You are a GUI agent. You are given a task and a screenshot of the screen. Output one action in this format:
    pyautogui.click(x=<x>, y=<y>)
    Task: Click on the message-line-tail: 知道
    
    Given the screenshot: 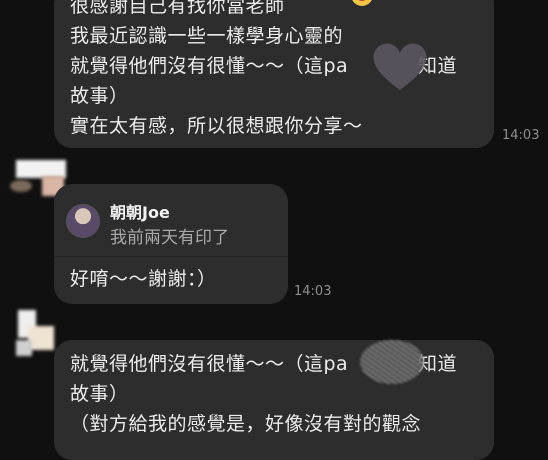 What is the action you would take?
    pyautogui.click(x=438, y=364)
    